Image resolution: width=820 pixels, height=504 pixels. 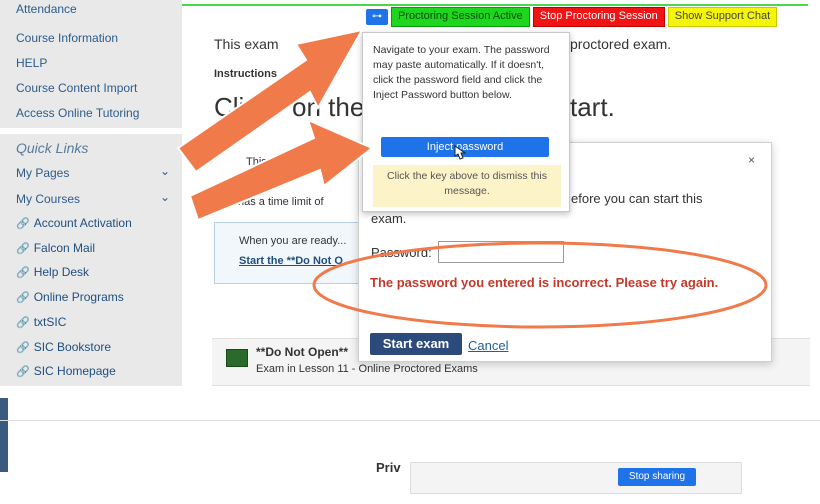 What do you see at coordinates (48, 199) in the screenshot?
I see `sidebar-item-my-courses: My Courses` at bounding box center [48, 199].